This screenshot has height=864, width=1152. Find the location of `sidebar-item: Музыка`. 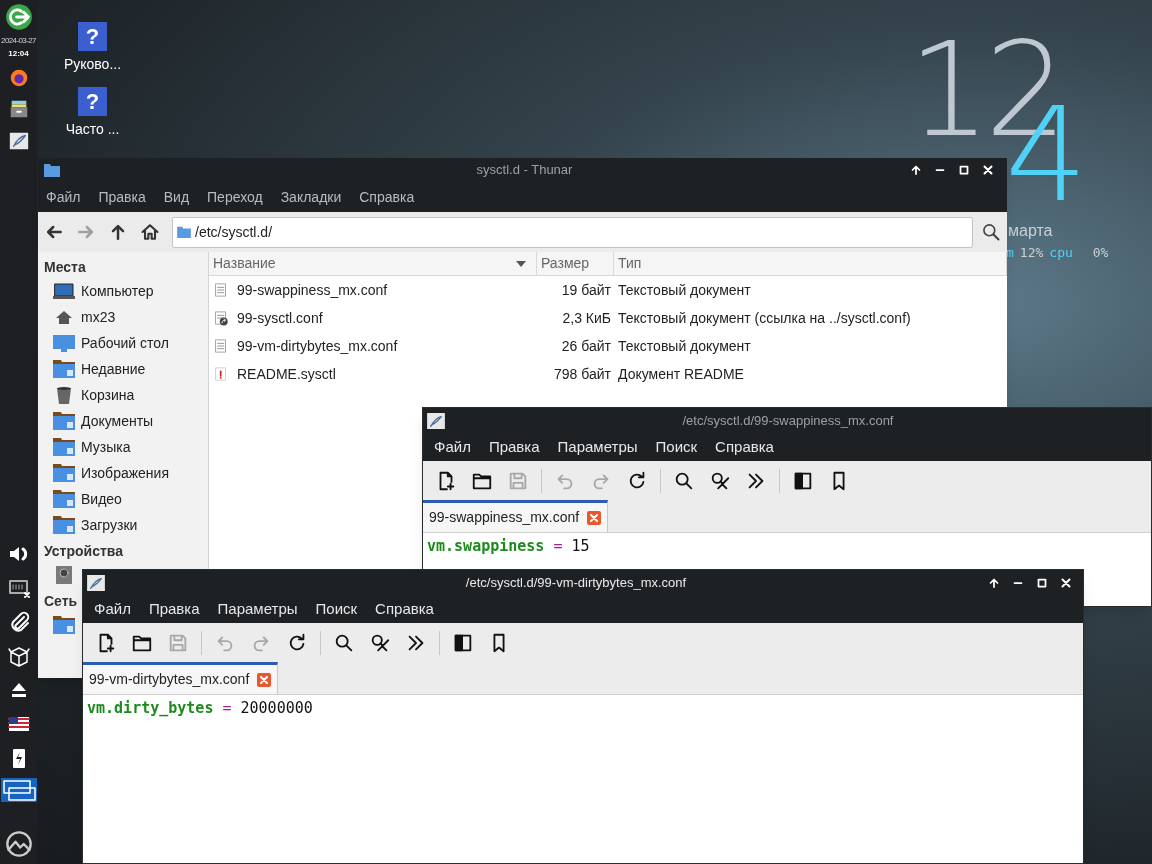

sidebar-item: Музыка is located at coordinates (106, 447).